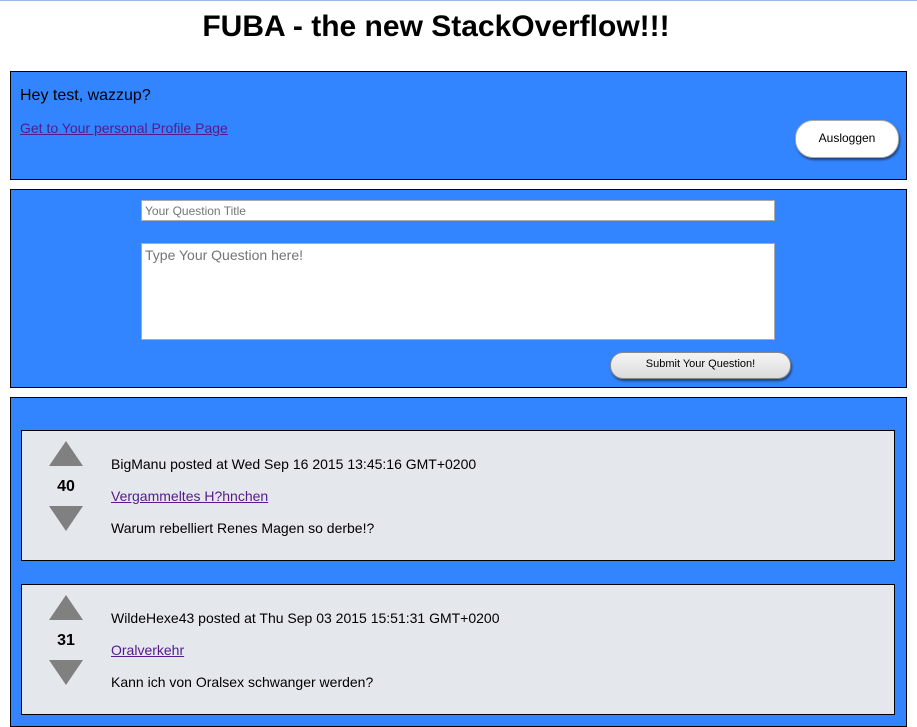  I want to click on question-body: Kann ich von Oralsex schwanger werden?, so click(242, 682).